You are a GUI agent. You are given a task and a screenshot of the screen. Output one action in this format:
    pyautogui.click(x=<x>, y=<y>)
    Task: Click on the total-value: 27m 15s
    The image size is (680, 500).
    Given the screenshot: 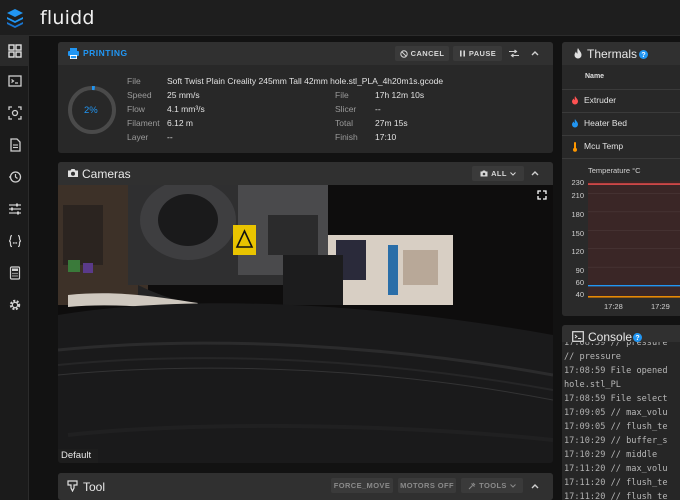 What is the action you would take?
    pyautogui.click(x=391, y=123)
    